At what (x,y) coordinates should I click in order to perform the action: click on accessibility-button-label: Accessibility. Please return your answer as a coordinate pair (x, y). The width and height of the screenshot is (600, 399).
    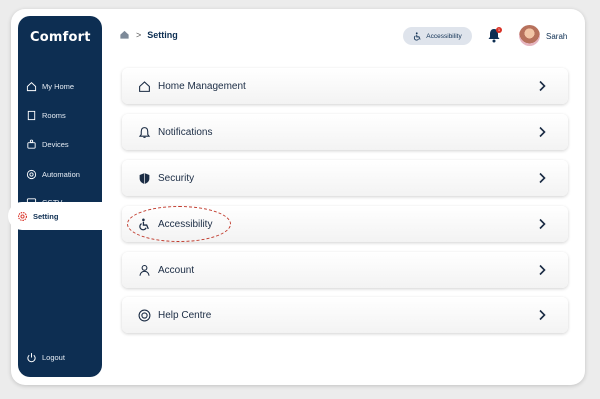
    Looking at the image, I should click on (444, 36).